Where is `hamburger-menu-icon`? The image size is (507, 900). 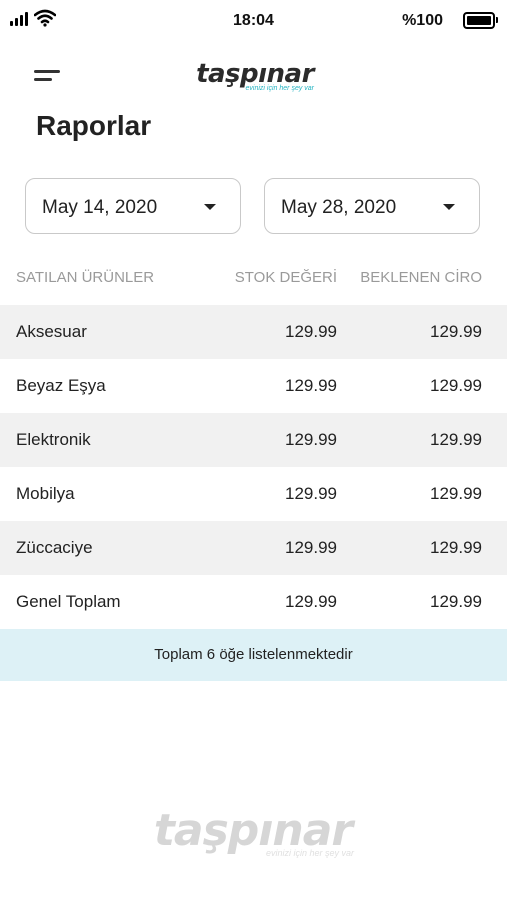
hamburger-menu-icon is located at coordinates (49, 78).